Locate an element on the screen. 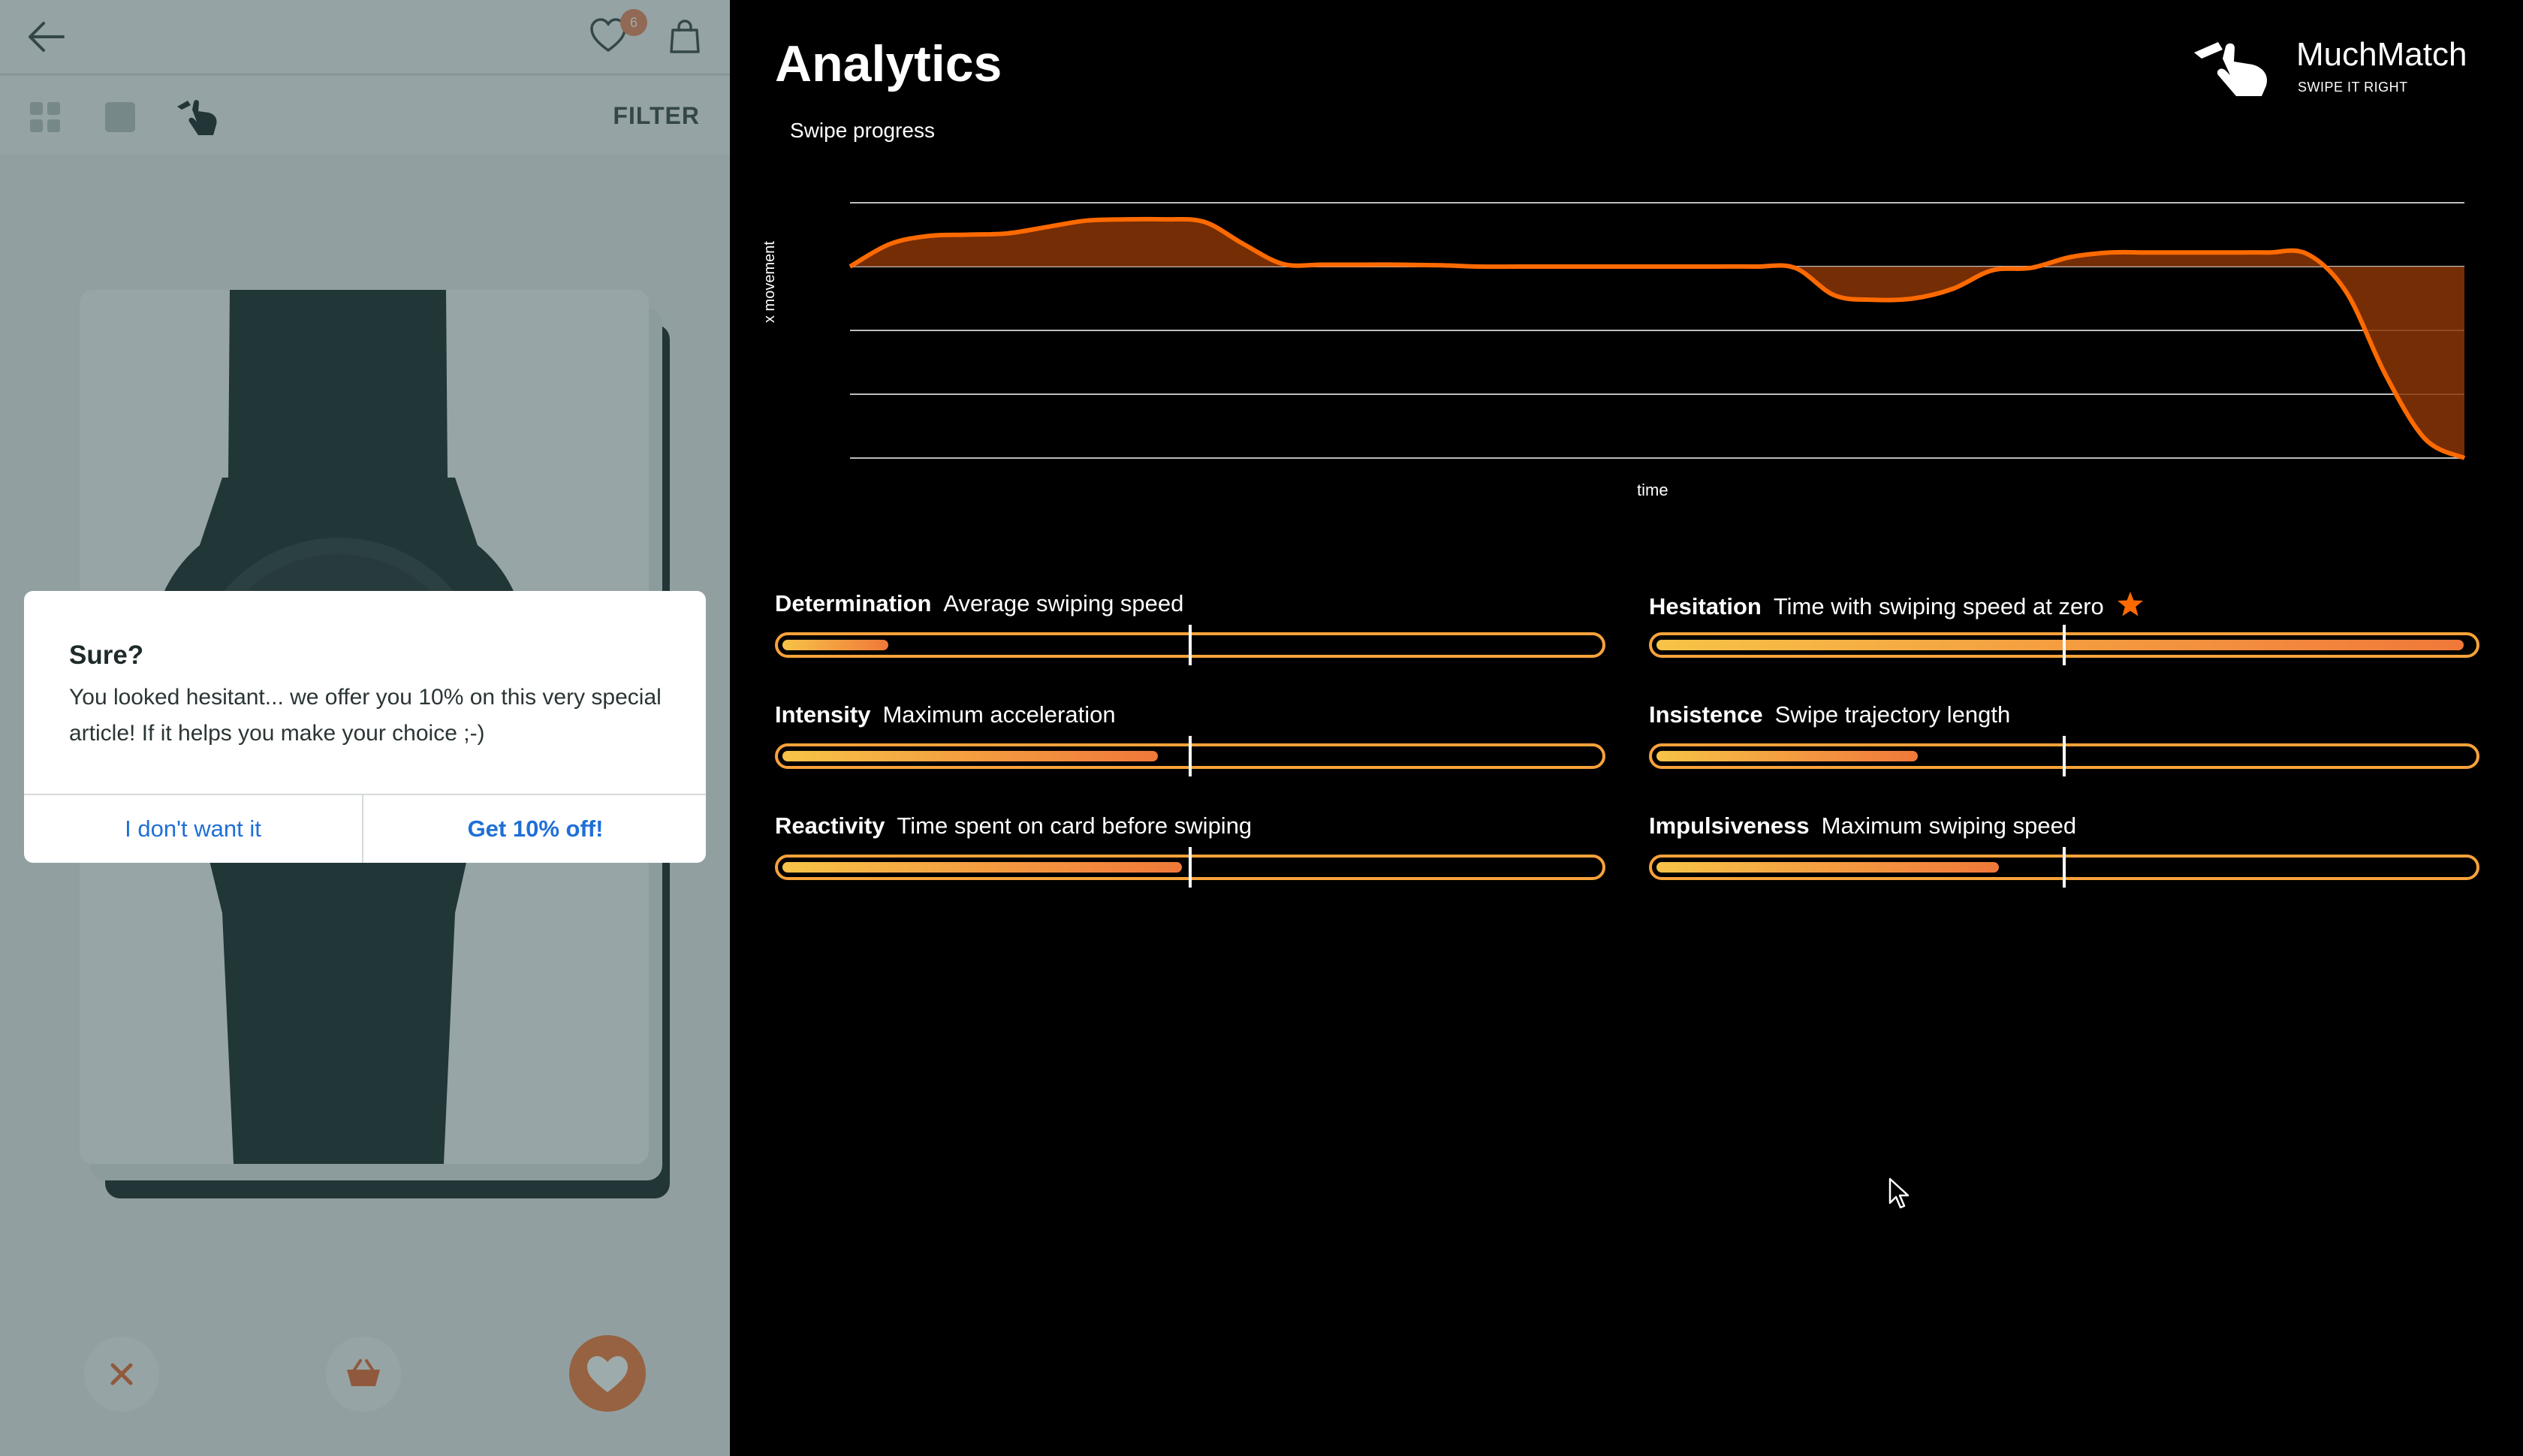  metric-determination: Determination Average swiping speed is located at coordinates (1190, 635).